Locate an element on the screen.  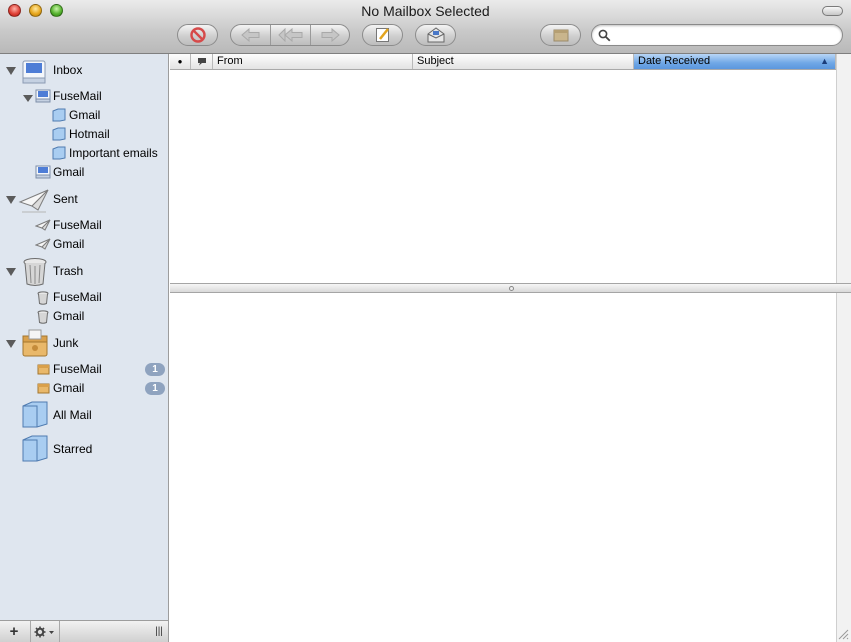
sidebar-item-sent-gmail: Gmail is located at coordinates (68, 244).